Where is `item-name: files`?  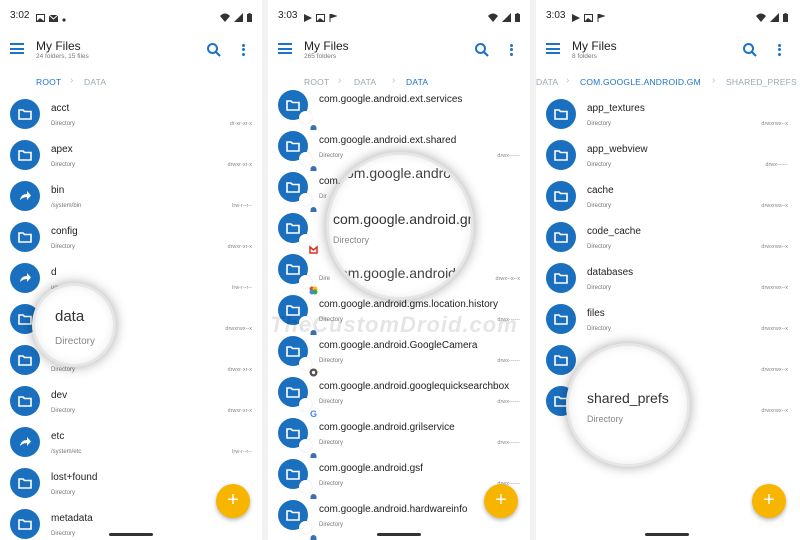
item-name: files is located at coordinates (596, 313).